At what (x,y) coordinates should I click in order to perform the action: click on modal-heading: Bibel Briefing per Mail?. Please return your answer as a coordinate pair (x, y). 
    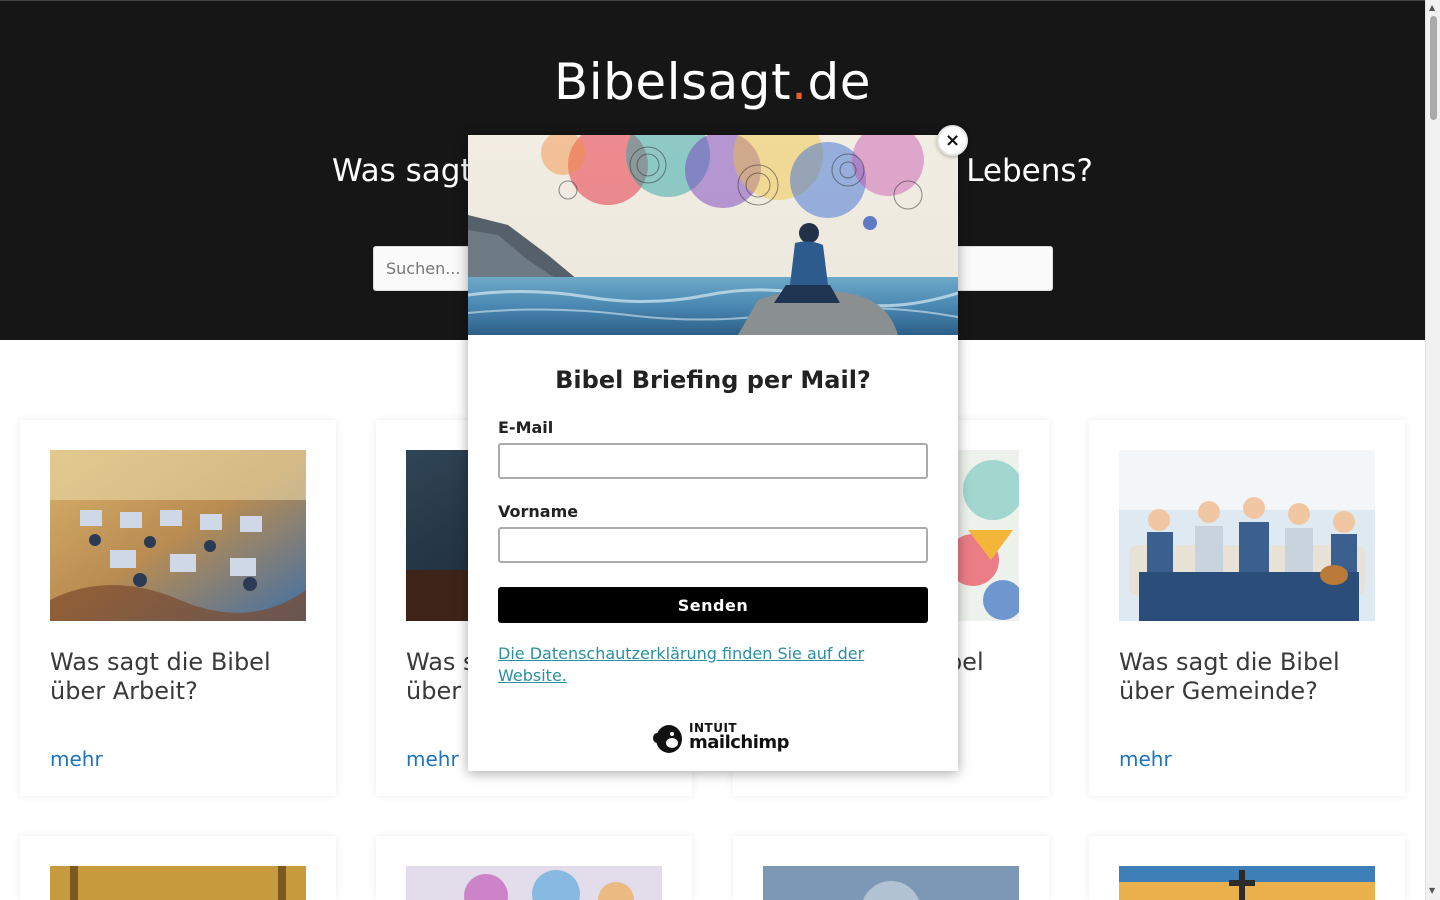
    Looking at the image, I should click on (713, 380).